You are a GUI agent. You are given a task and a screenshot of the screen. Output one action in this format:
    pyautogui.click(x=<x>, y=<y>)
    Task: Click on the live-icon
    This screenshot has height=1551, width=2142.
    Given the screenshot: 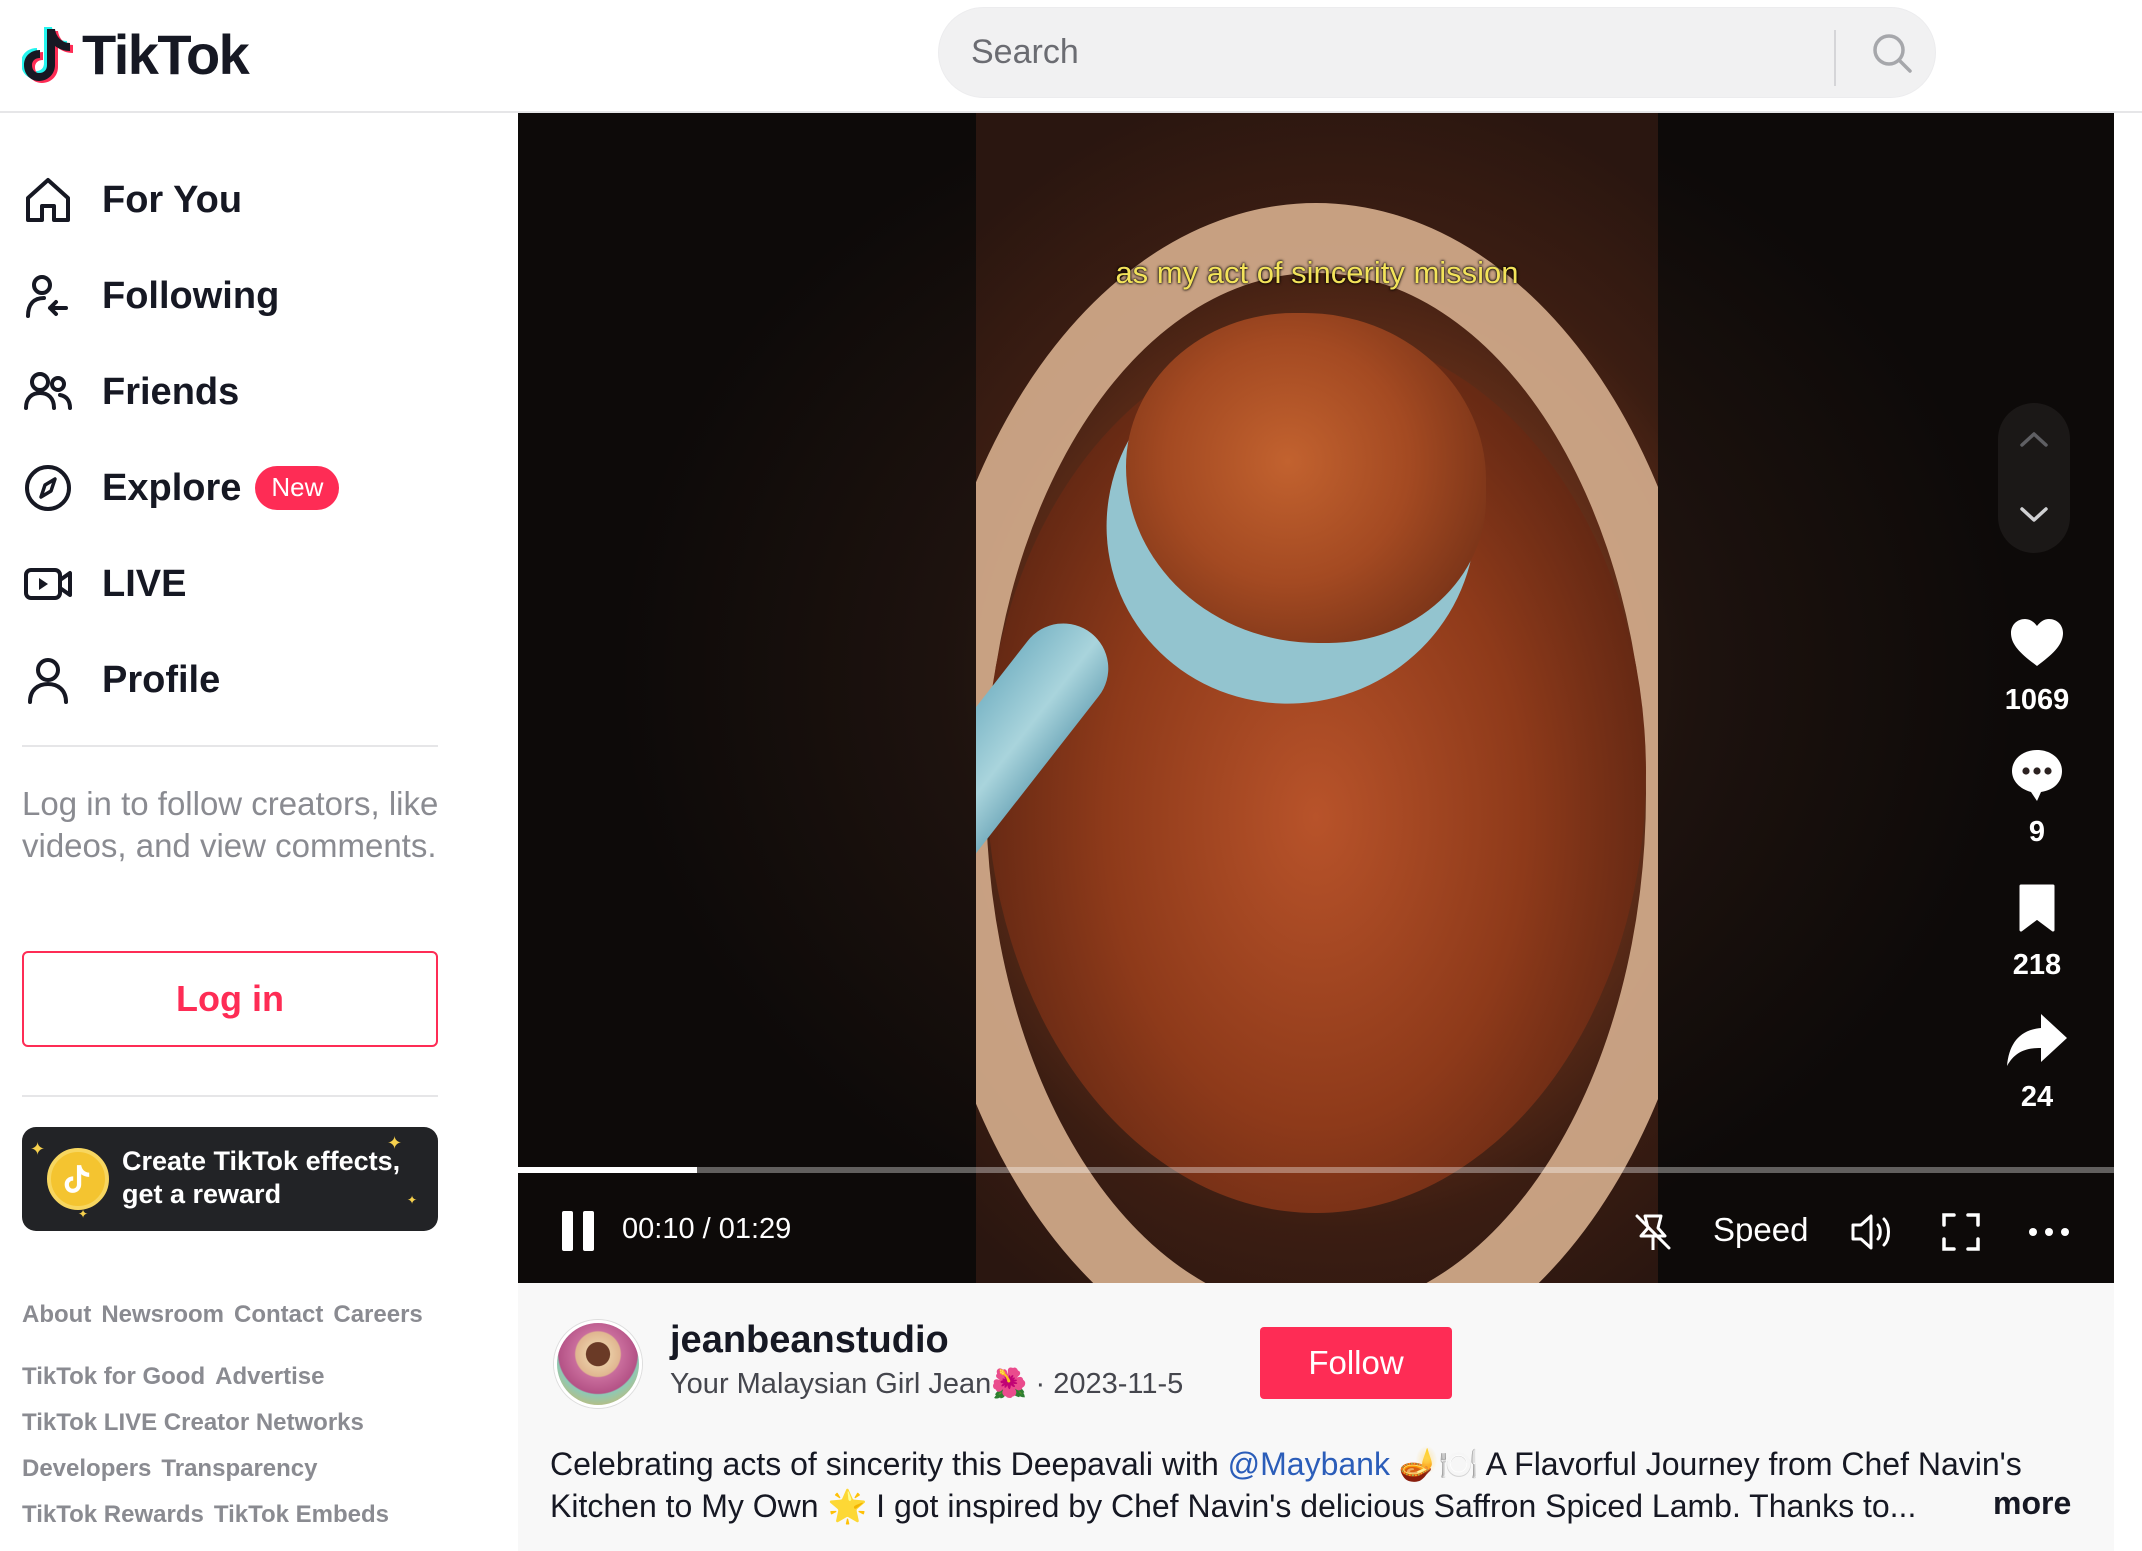 What is the action you would take?
    pyautogui.click(x=54, y=584)
    